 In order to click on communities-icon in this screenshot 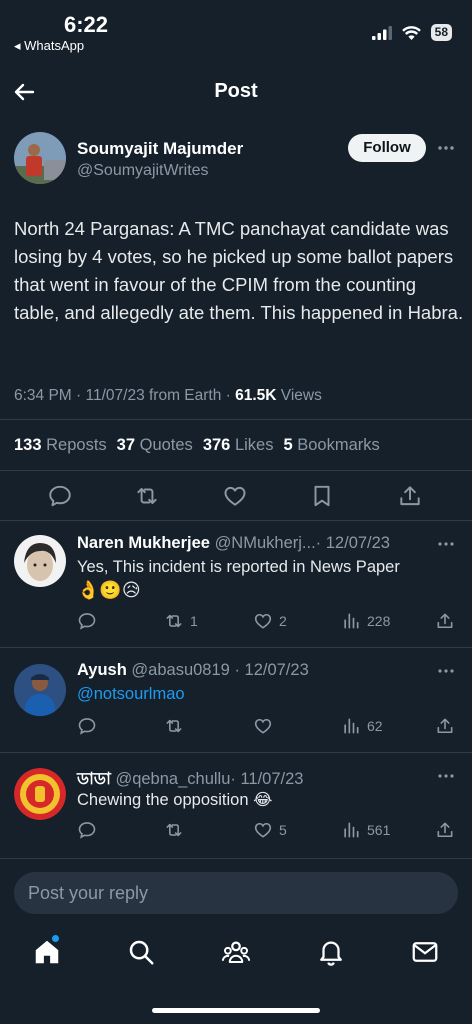, I will do `click(236, 952)`.